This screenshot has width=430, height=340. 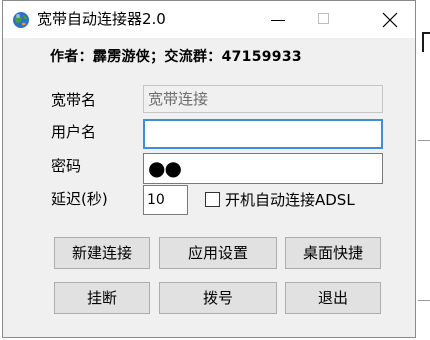 I want to click on minimize-button, so click(x=278, y=19).